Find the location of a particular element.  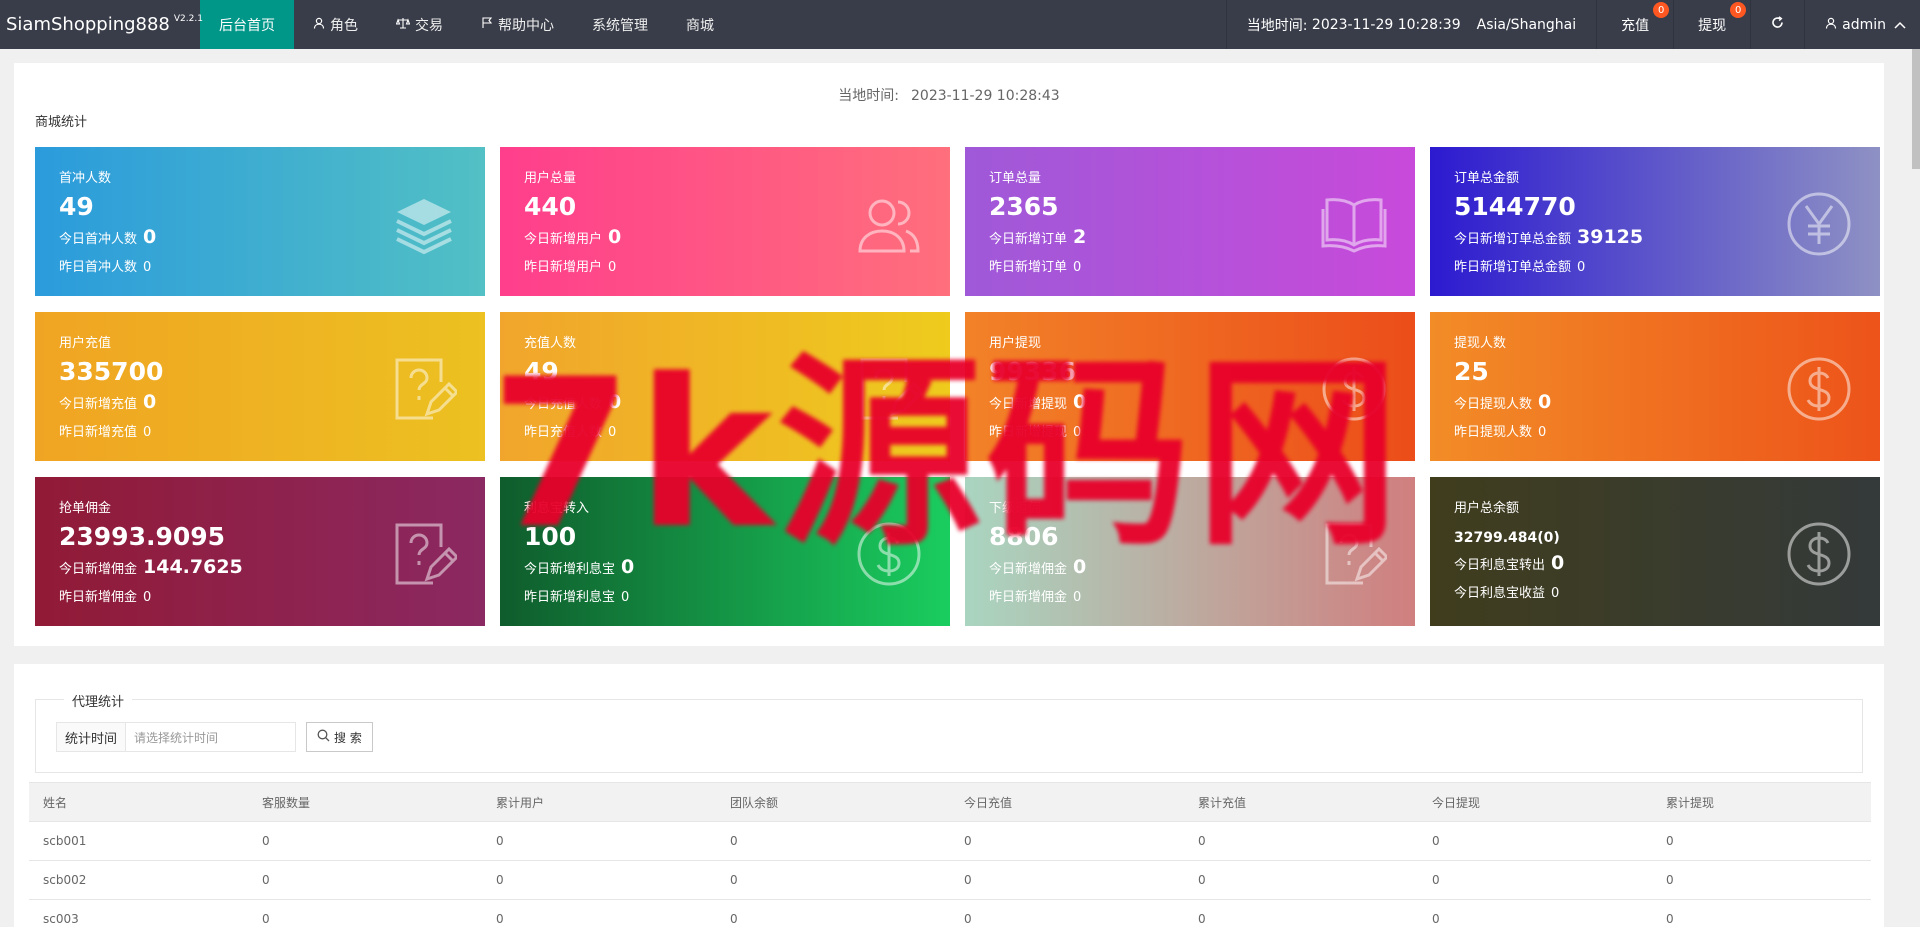

card-yesterday-label: 昨日新增订单 is located at coordinates (1028, 267).